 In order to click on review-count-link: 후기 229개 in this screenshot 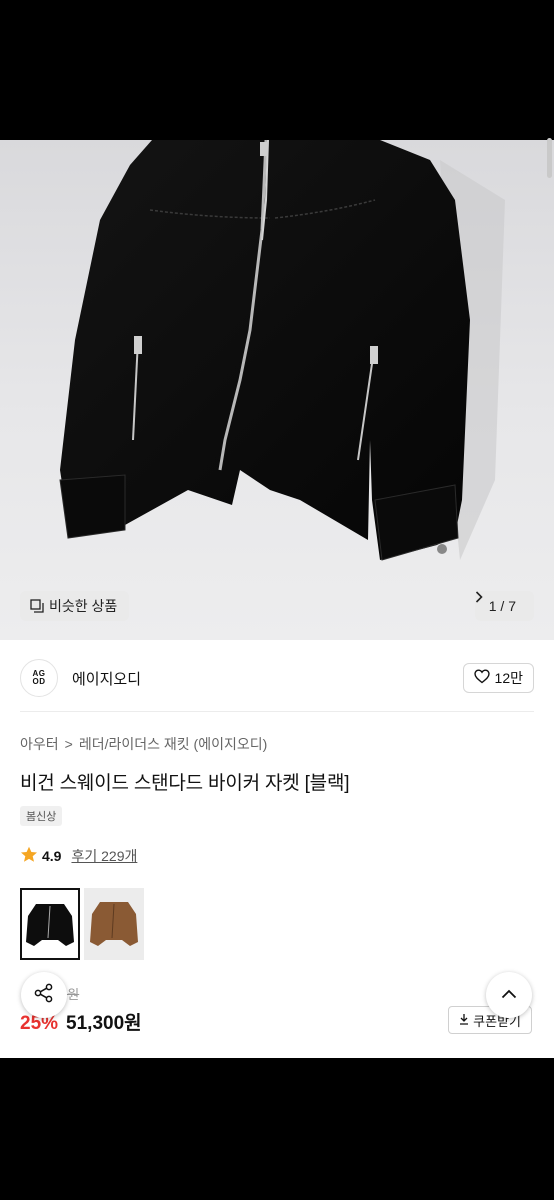, I will do `click(104, 856)`.